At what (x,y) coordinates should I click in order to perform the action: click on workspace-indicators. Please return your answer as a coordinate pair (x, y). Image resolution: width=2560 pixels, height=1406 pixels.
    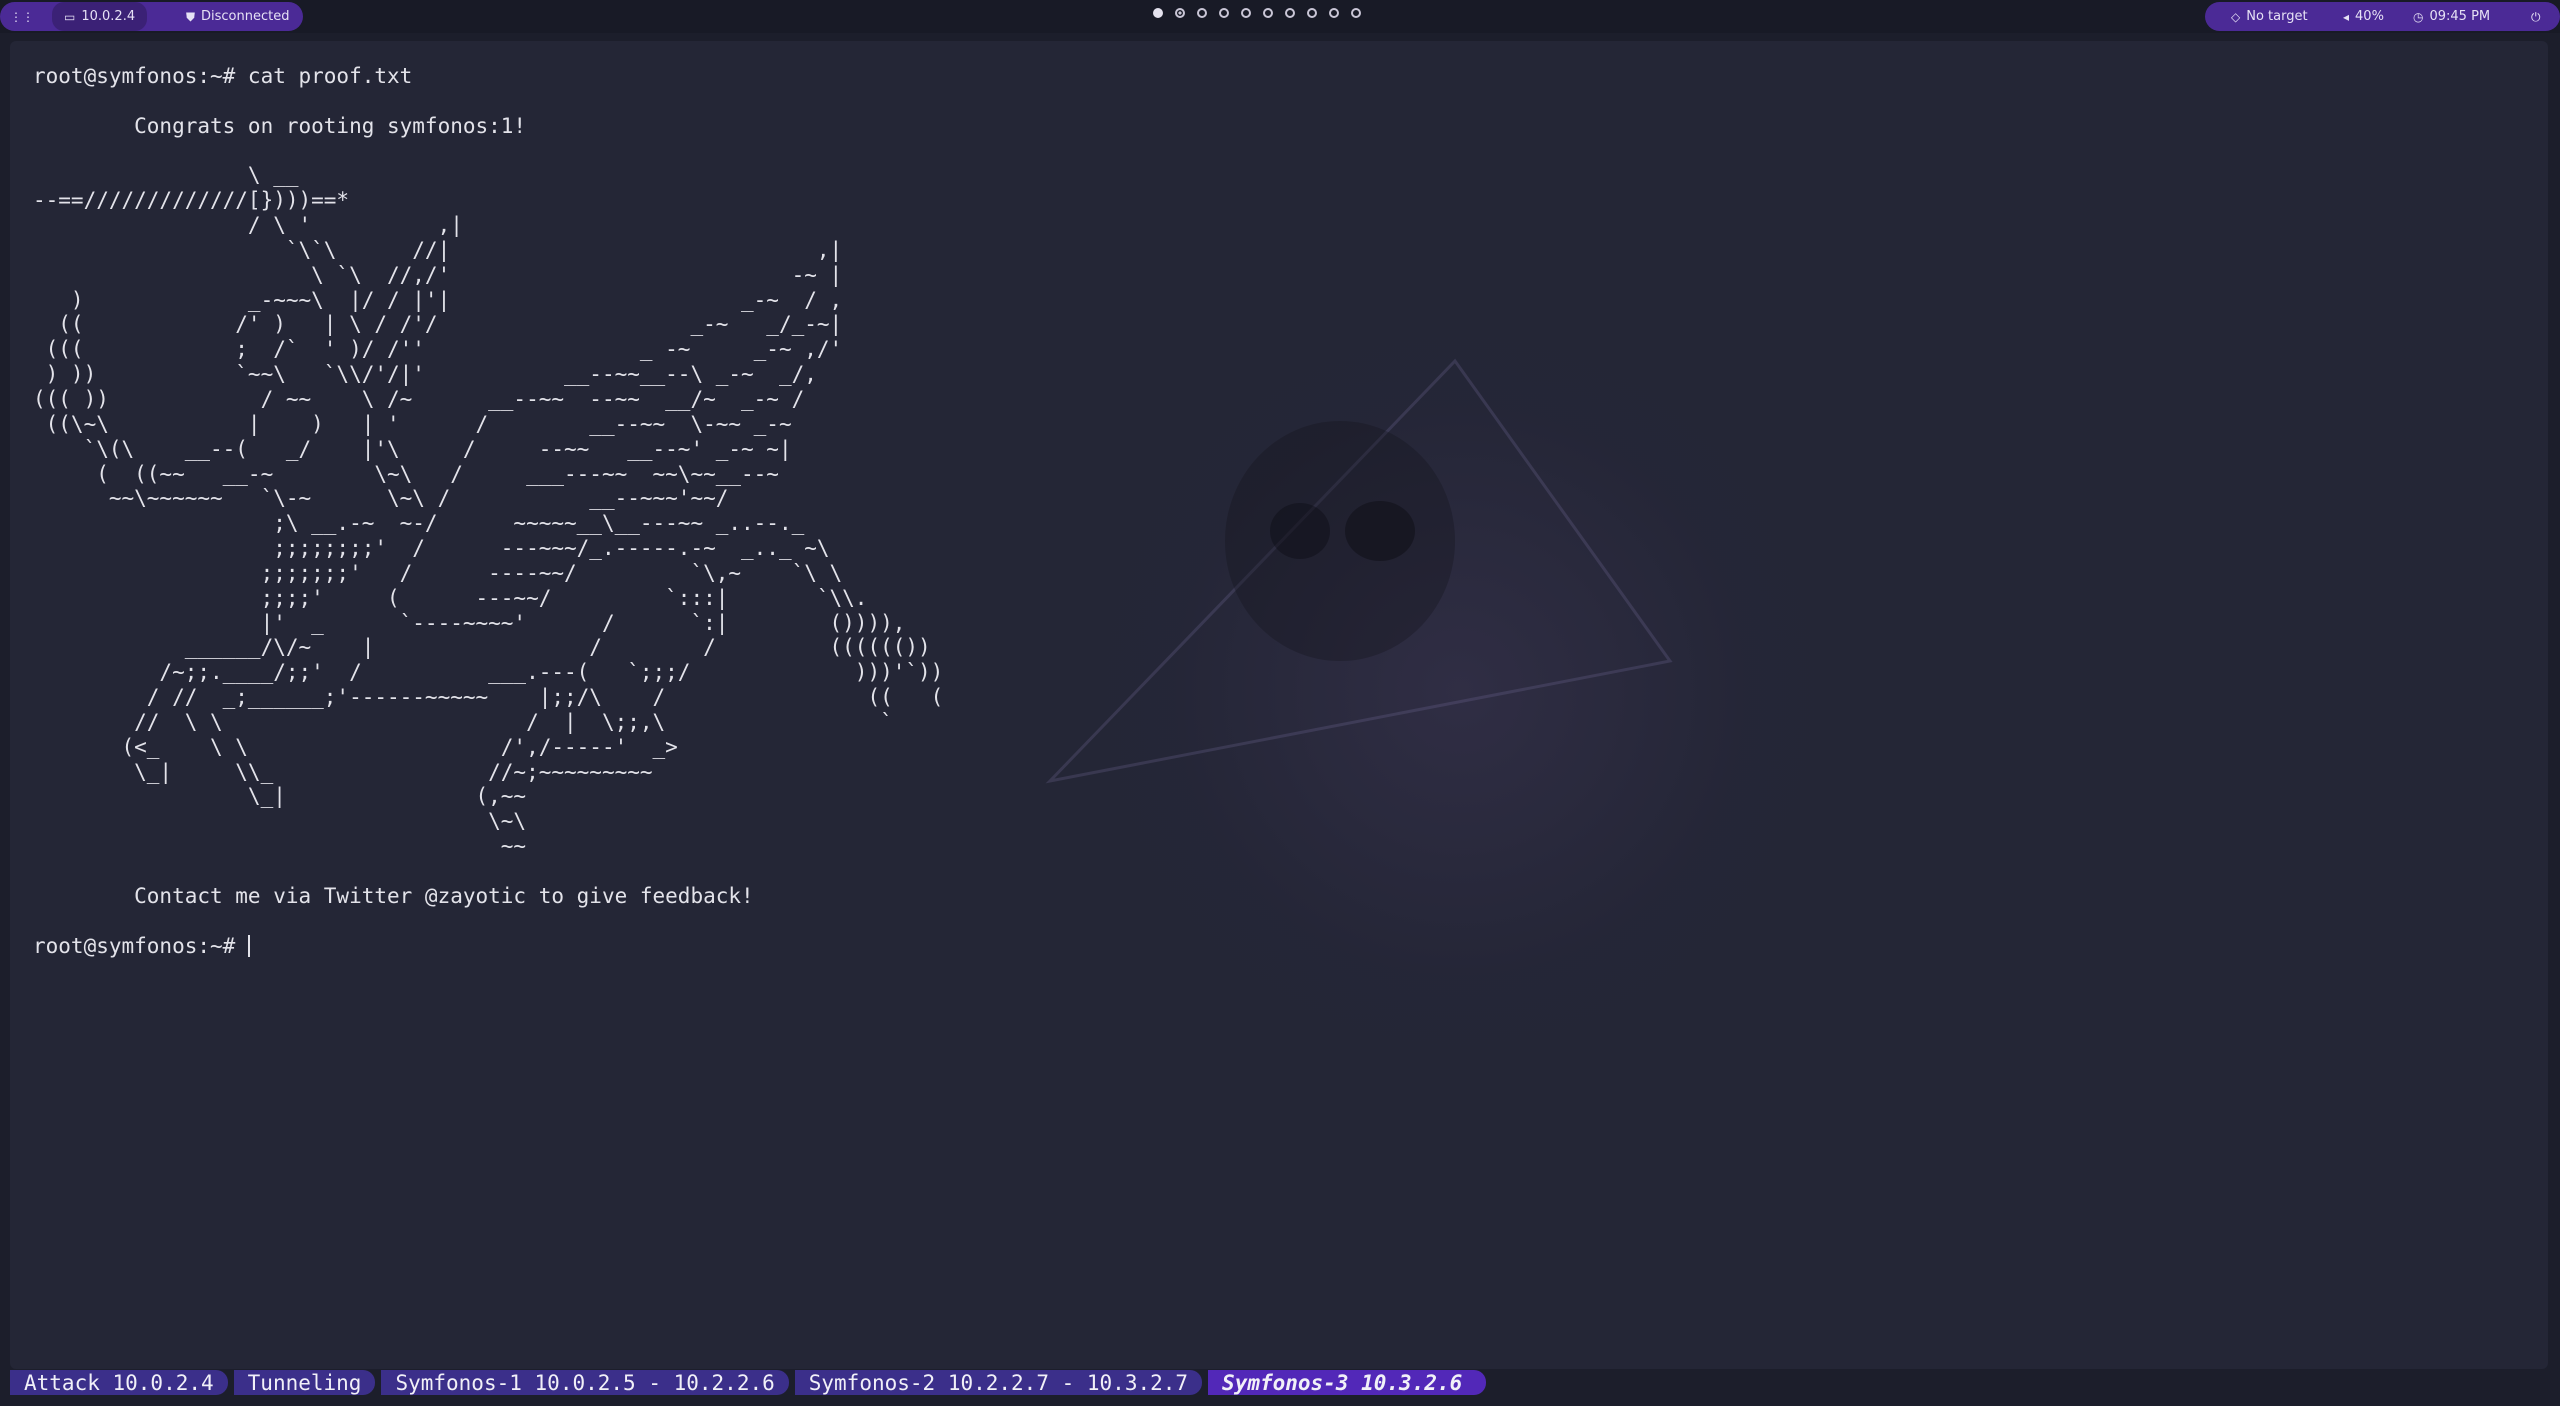
    Looking at the image, I should click on (1257, 13).